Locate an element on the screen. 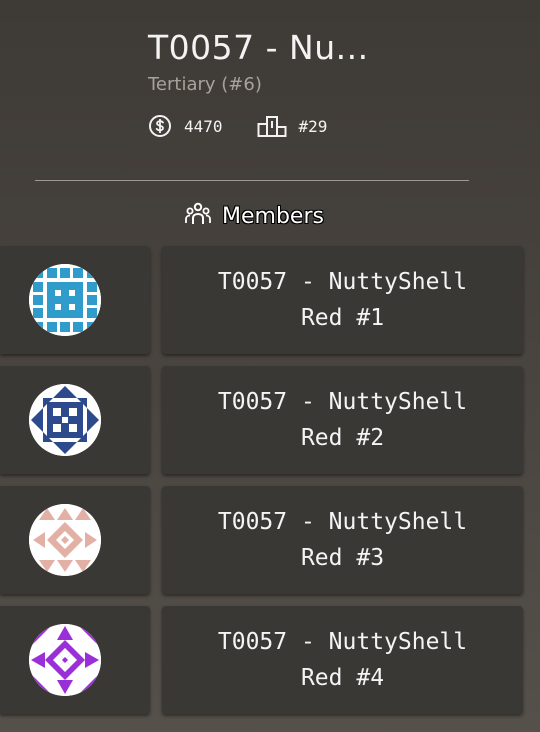 This screenshot has width=540, height=732. member-name: T0057 - NuttyShell Red #3 is located at coordinates (342, 540).